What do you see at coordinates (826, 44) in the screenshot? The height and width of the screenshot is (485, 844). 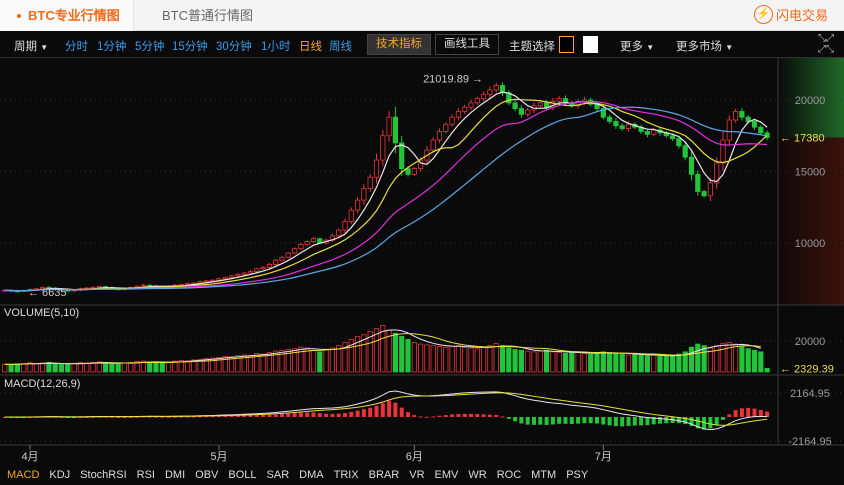 I see `fullscreen-icon: ⤡⤢ ⤢⤡` at bounding box center [826, 44].